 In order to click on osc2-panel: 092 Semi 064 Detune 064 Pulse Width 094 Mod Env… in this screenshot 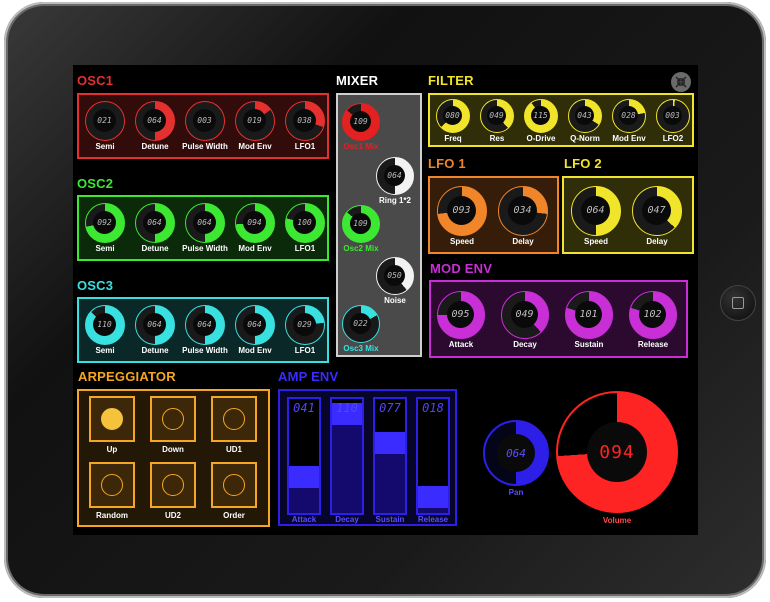, I will do `click(203, 228)`.